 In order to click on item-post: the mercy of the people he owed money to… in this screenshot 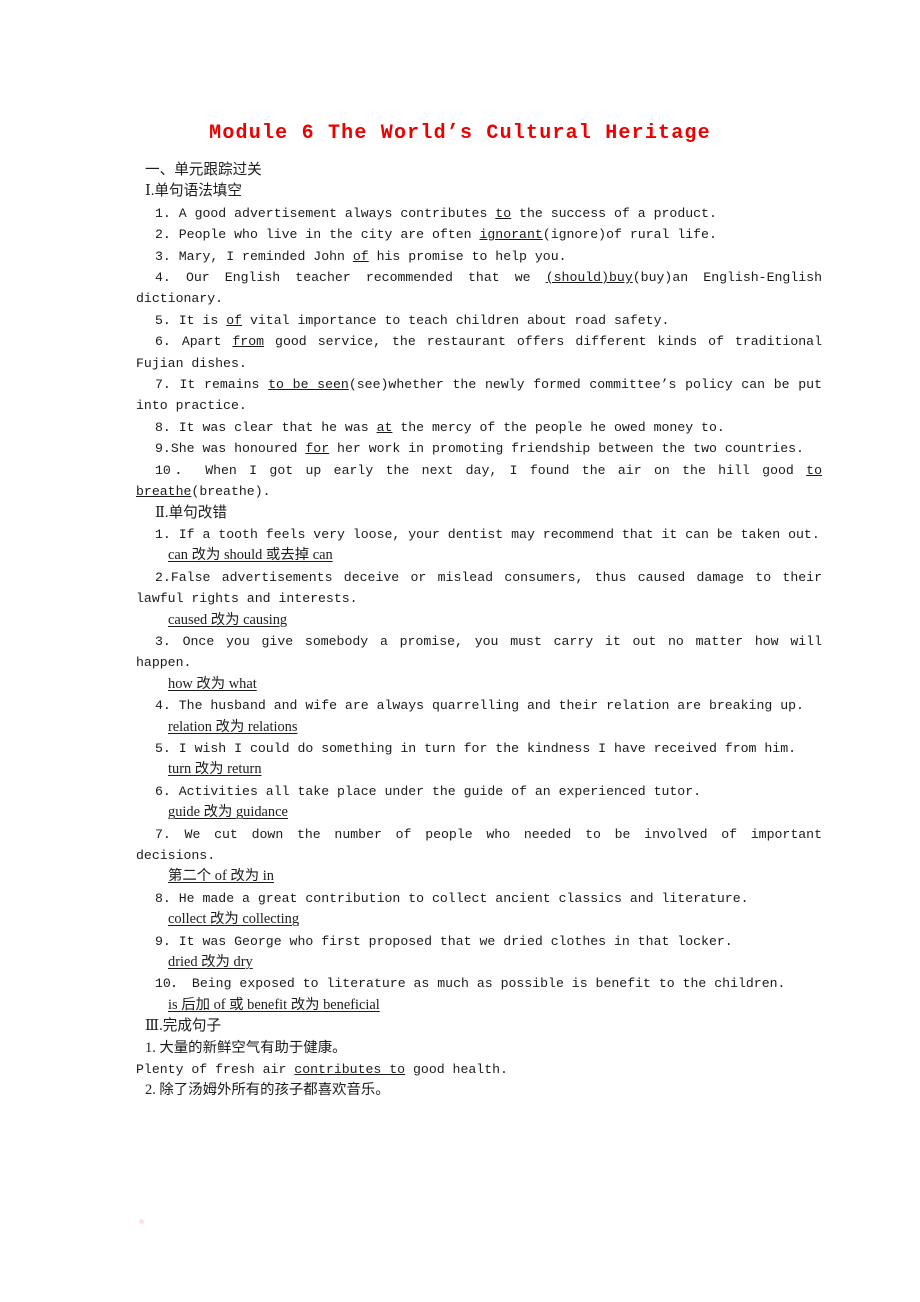, I will do `click(558, 427)`.